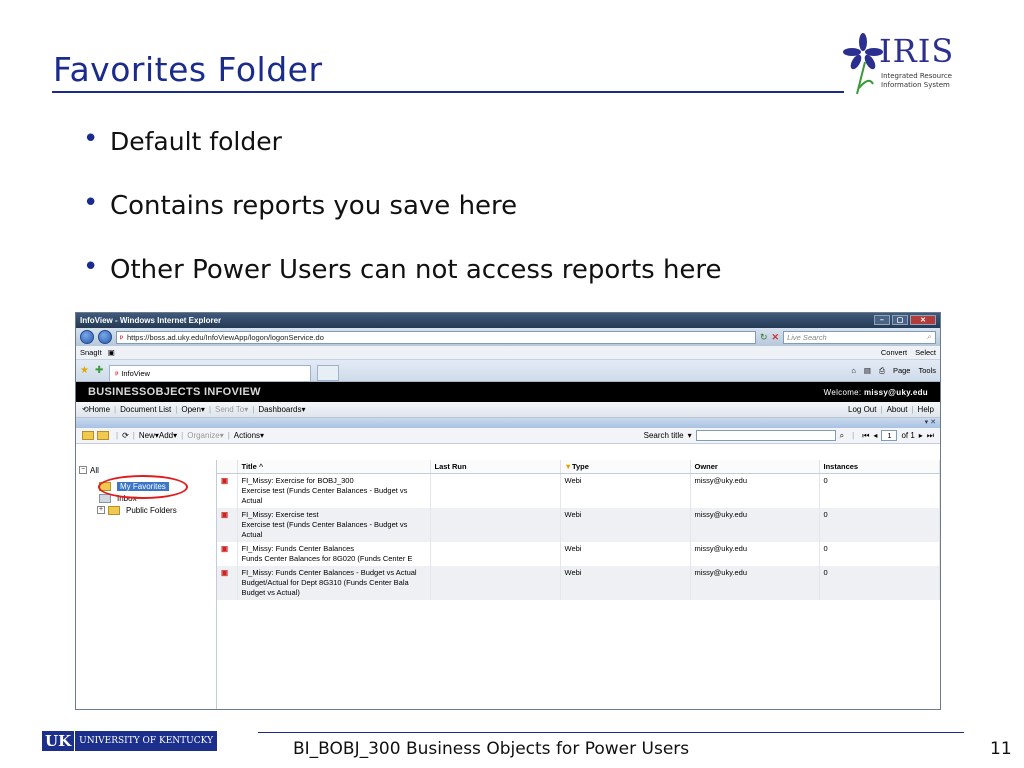  What do you see at coordinates (925, 352) in the screenshot?
I see `select-button: Select` at bounding box center [925, 352].